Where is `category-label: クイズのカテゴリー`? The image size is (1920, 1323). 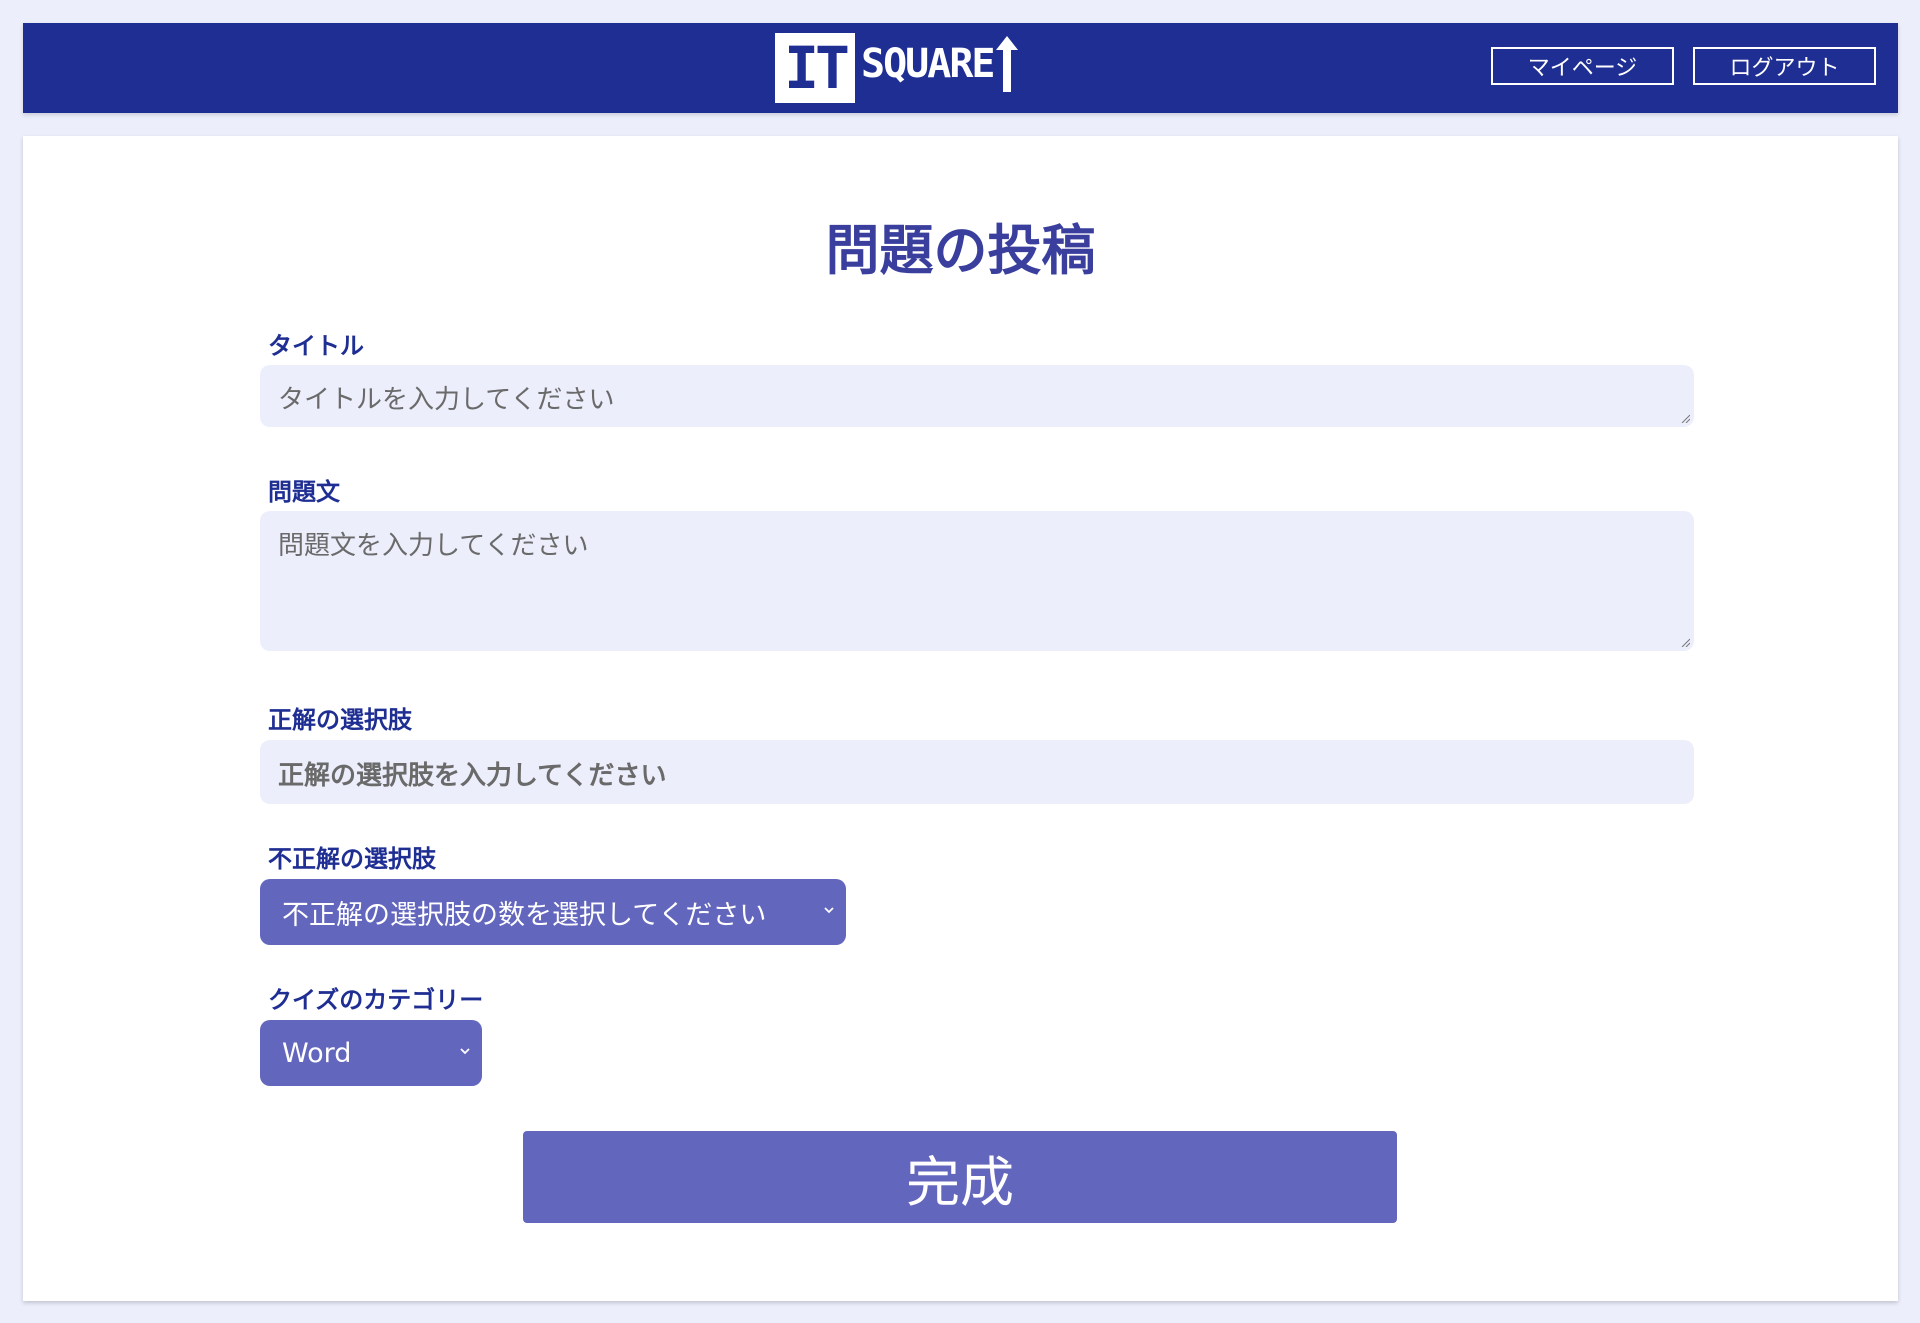 category-label: クイズのカテゴリー is located at coordinates (376, 1000).